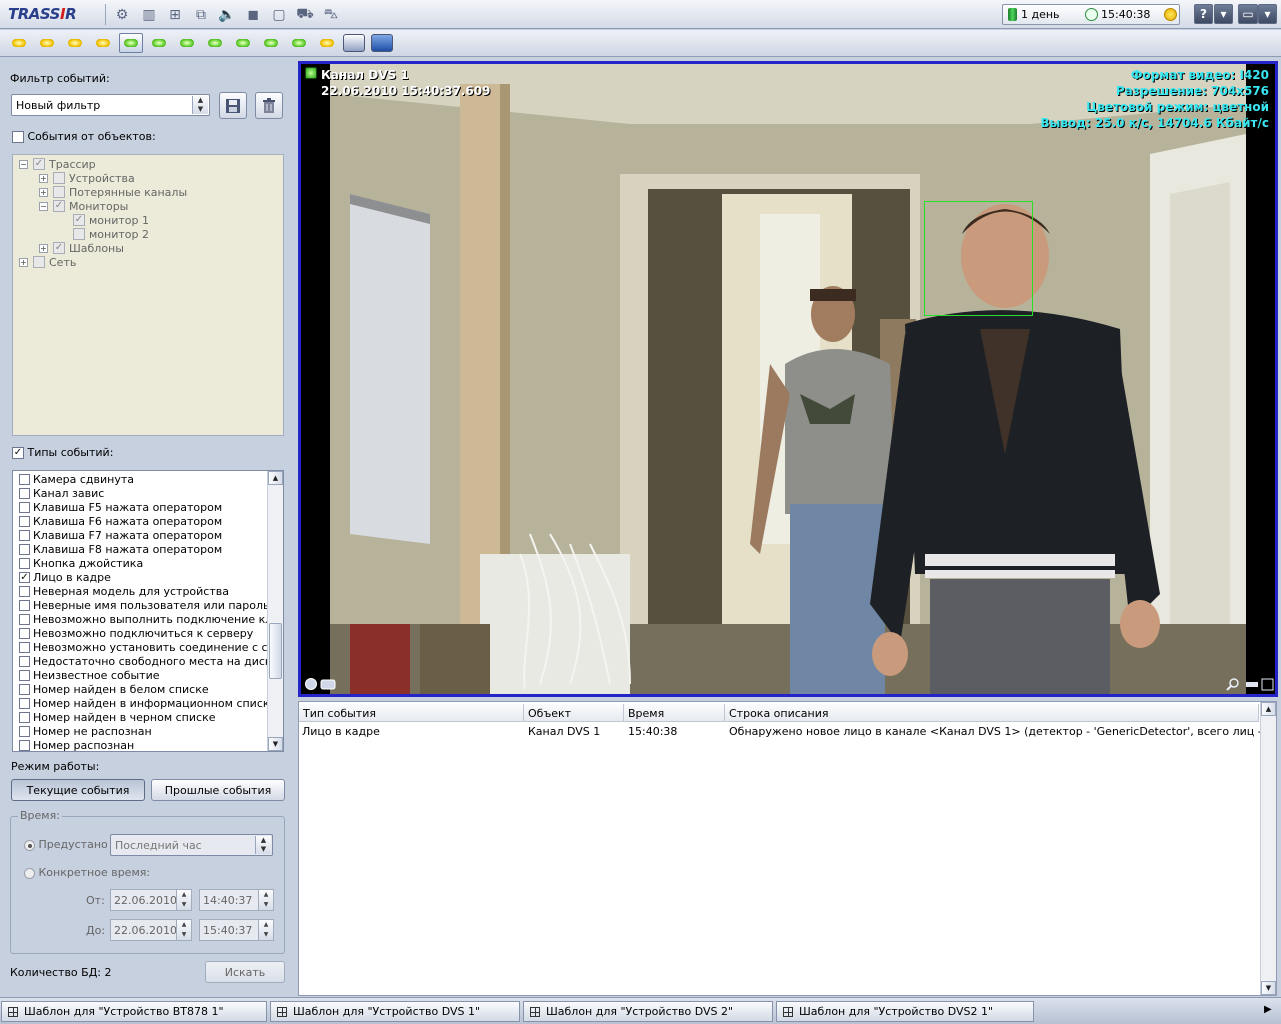 The width and height of the screenshot is (1281, 1024). Describe the element at coordinates (148, 661) in the screenshot. I see `list-item: Недостаточно свободного места на диске` at that location.